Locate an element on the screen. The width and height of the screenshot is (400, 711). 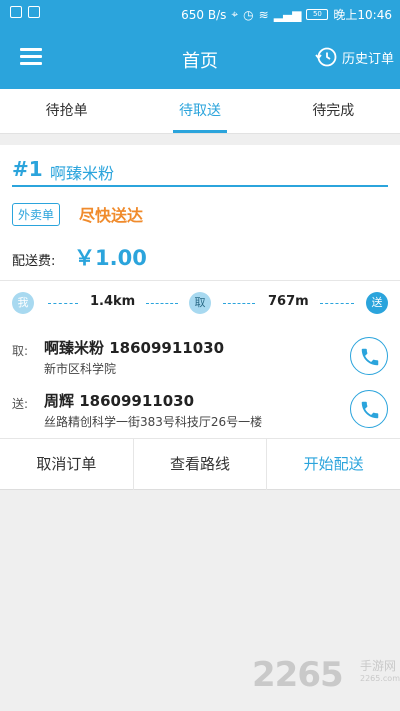
cancel-order-button: 取消订单 is located at coordinates (67, 464).